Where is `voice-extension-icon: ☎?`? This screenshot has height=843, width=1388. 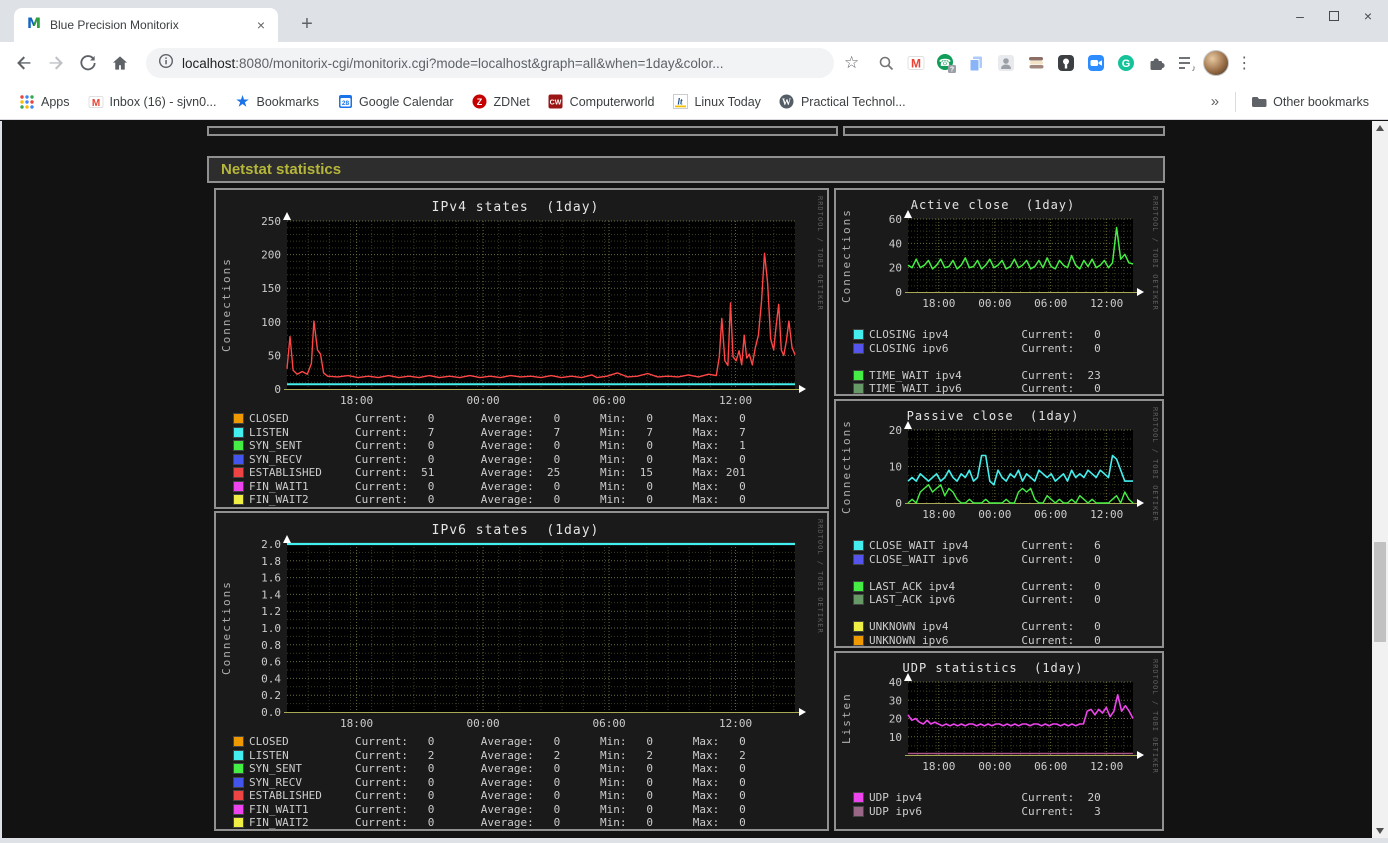 voice-extension-icon: ☎? is located at coordinates (946, 63).